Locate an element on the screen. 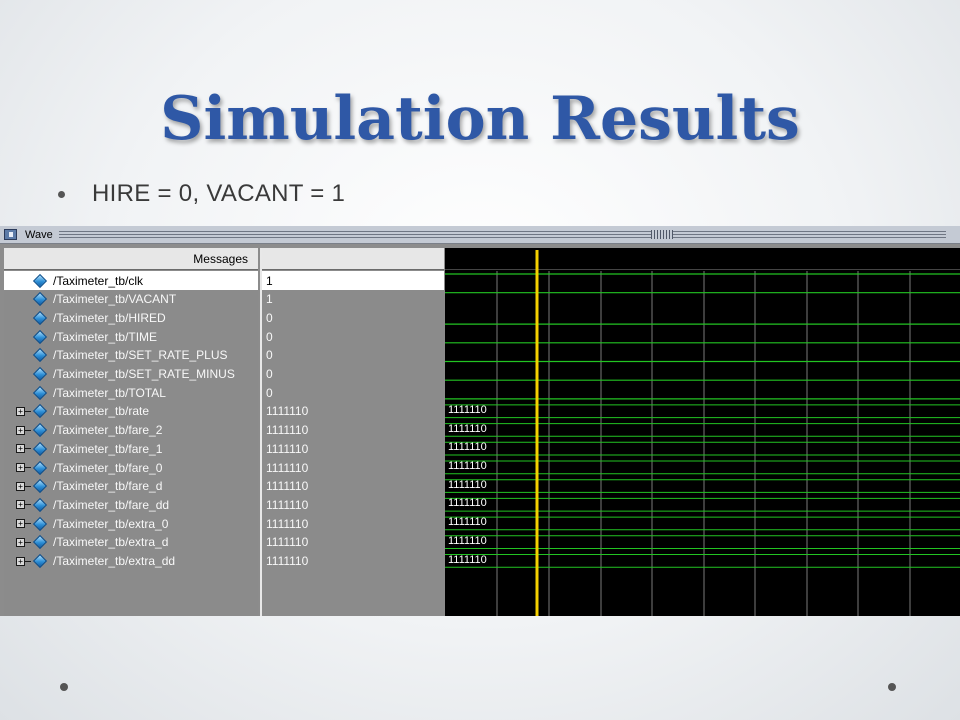 The width and height of the screenshot is (960, 720). signal-name: /Taximeter_tb/rate is located at coordinates (101, 411).